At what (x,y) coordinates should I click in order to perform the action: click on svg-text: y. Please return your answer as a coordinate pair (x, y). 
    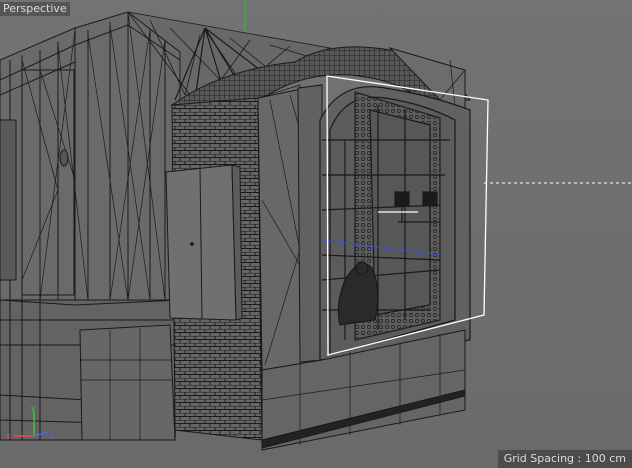
    Looking at the image, I should click on (33, 408).